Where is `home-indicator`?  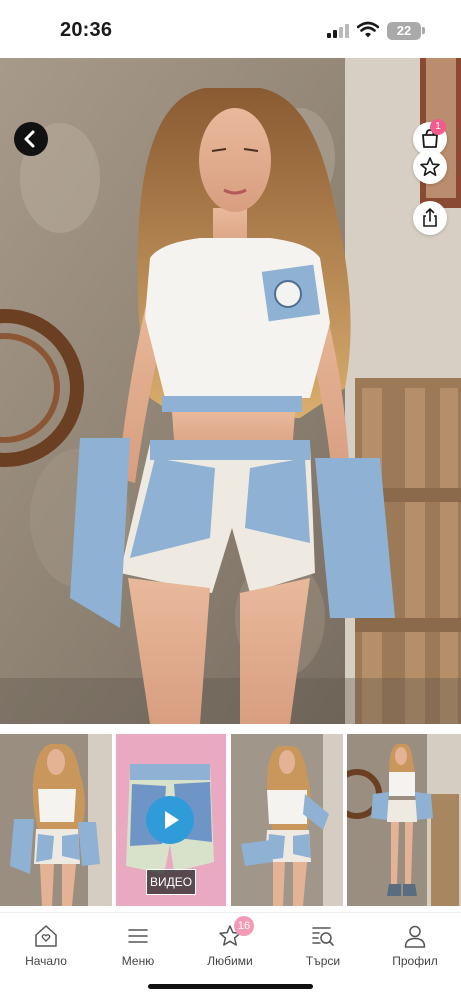
home-indicator is located at coordinates (230, 986).